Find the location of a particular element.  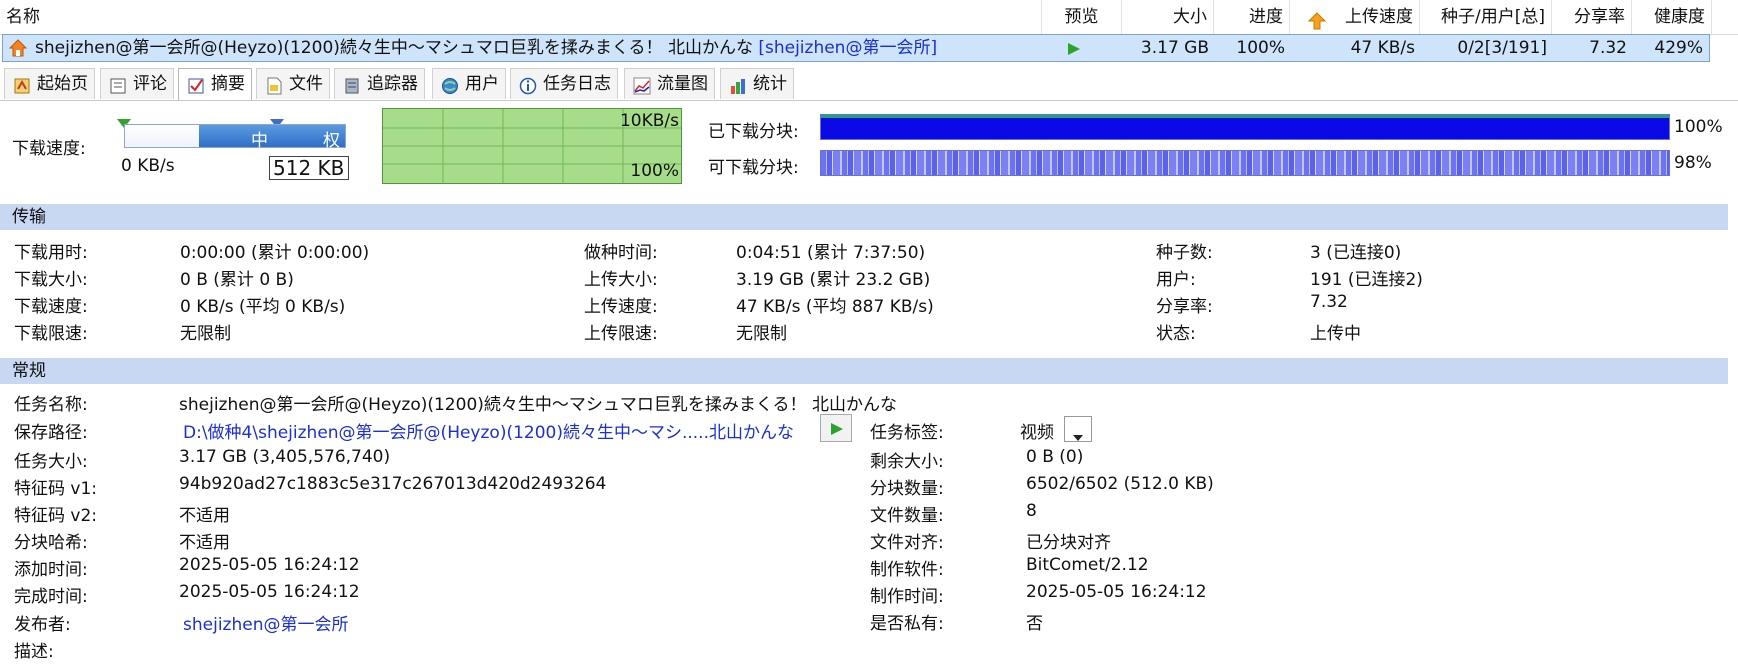

general-info-label: 分块数量: is located at coordinates (907, 489).